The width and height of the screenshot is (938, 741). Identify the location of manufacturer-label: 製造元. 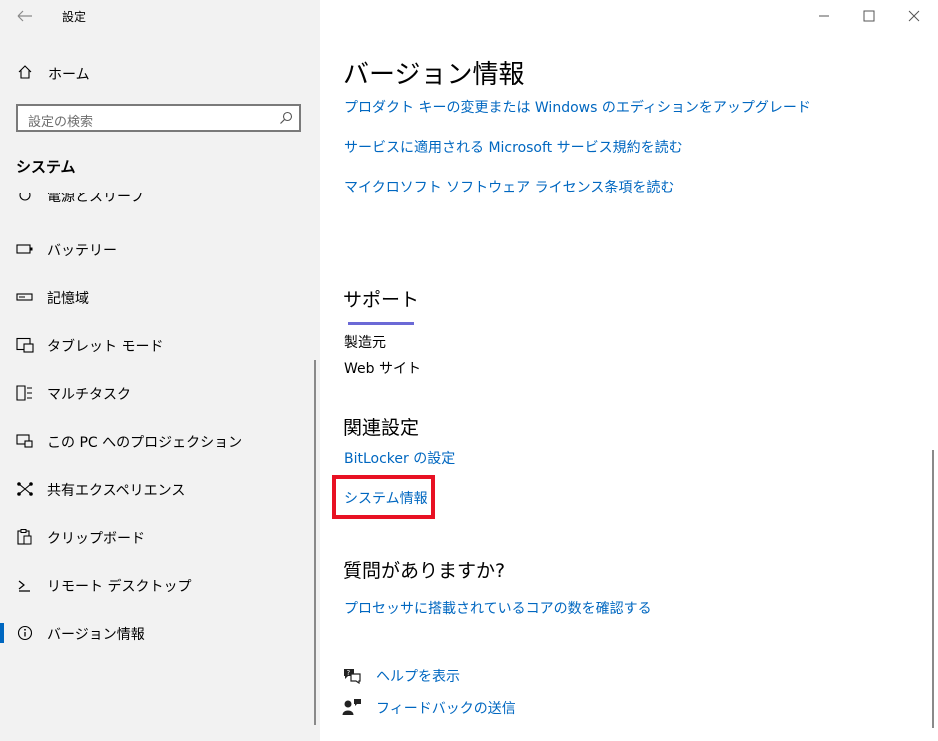
(365, 343).